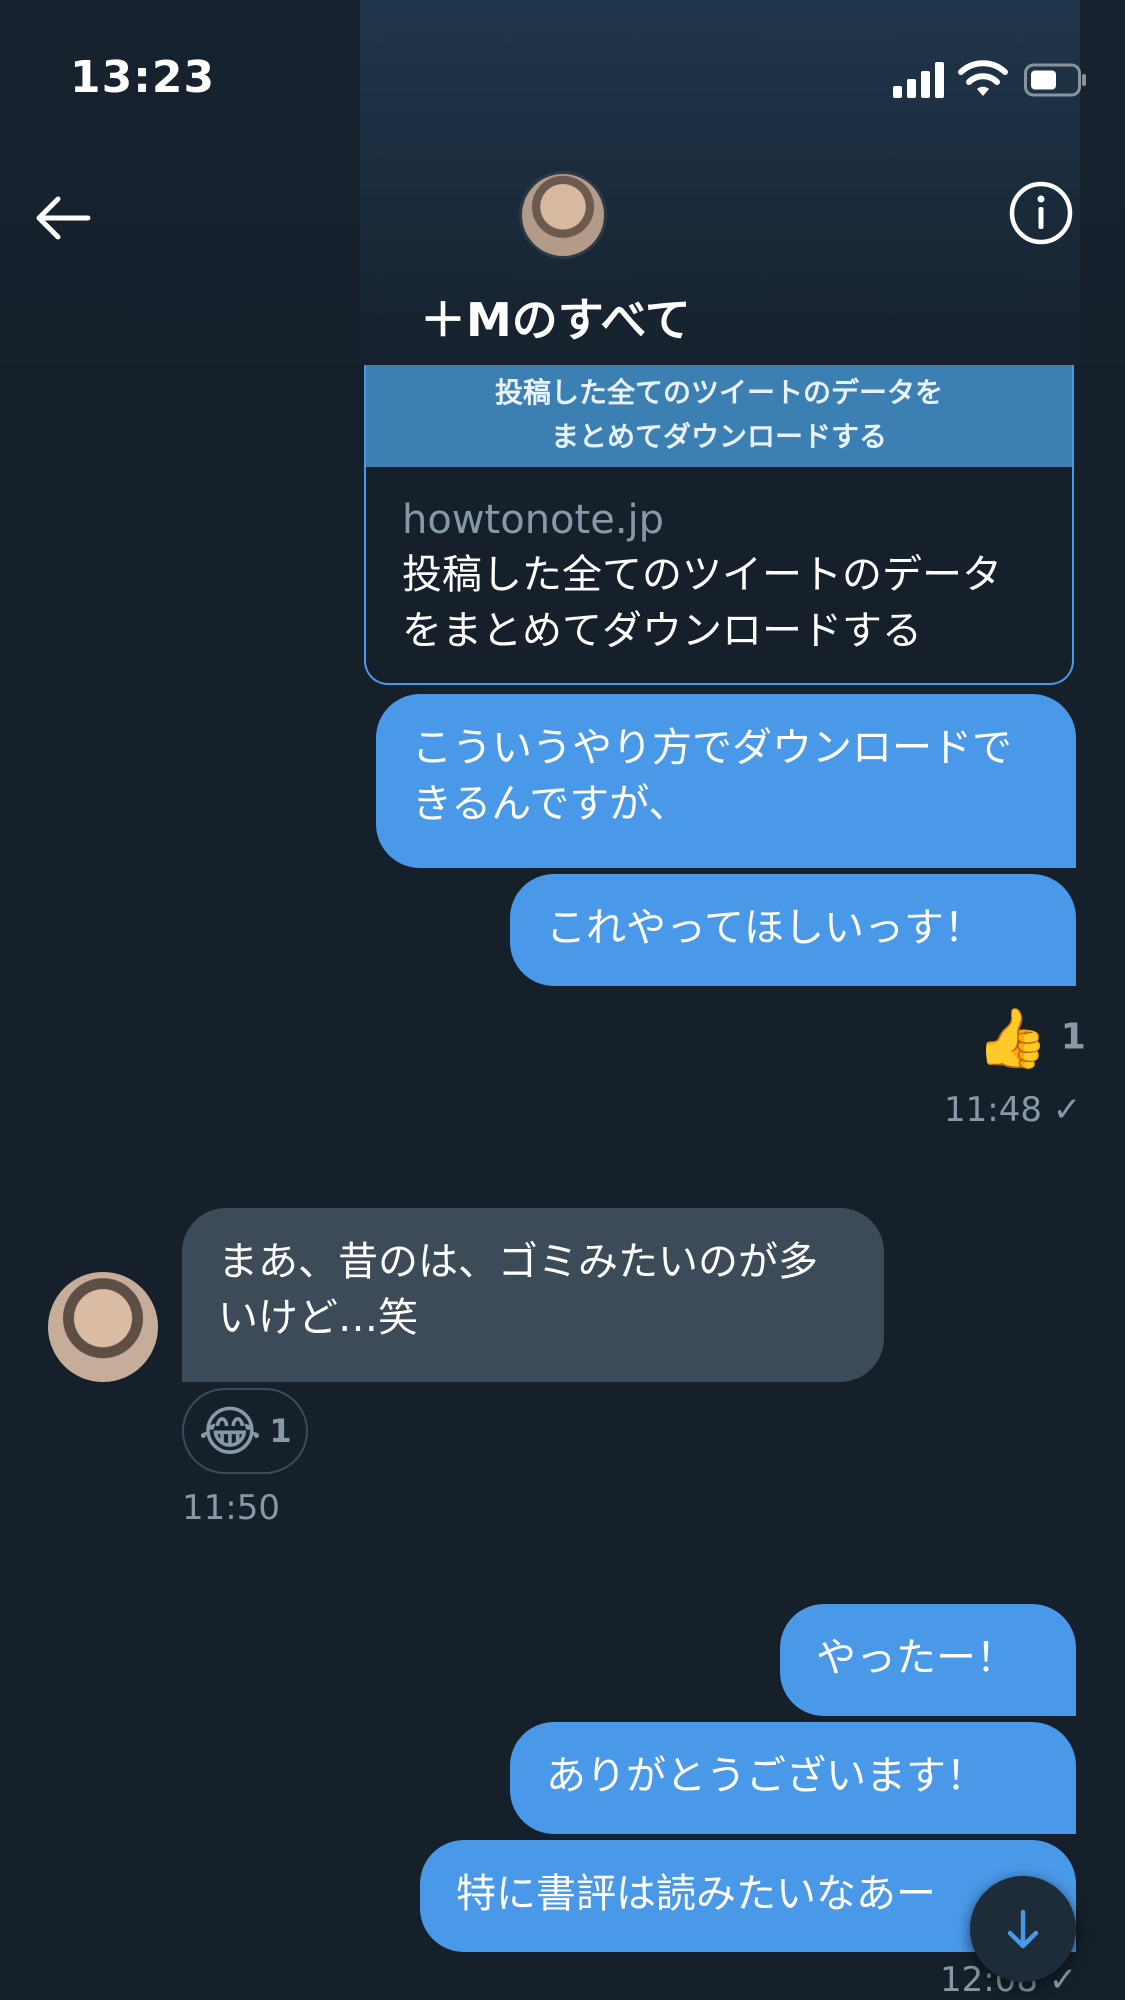  I want to click on back-arrow-icon, so click(63, 218).